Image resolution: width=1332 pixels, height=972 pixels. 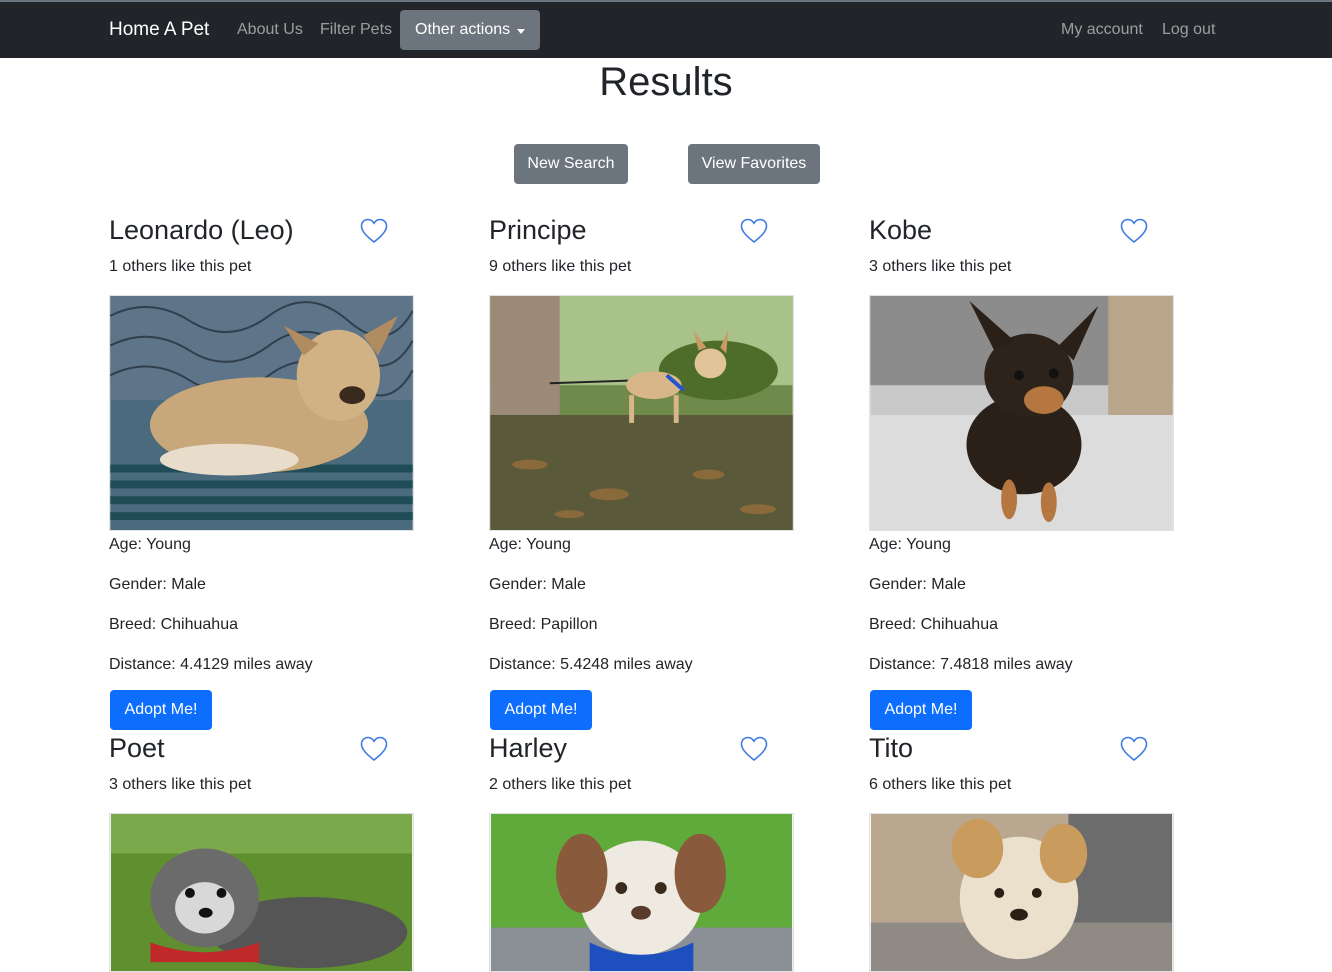 What do you see at coordinates (1188, 30) in the screenshot?
I see `nav-link-log-out: Log out` at bounding box center [1188, 30].